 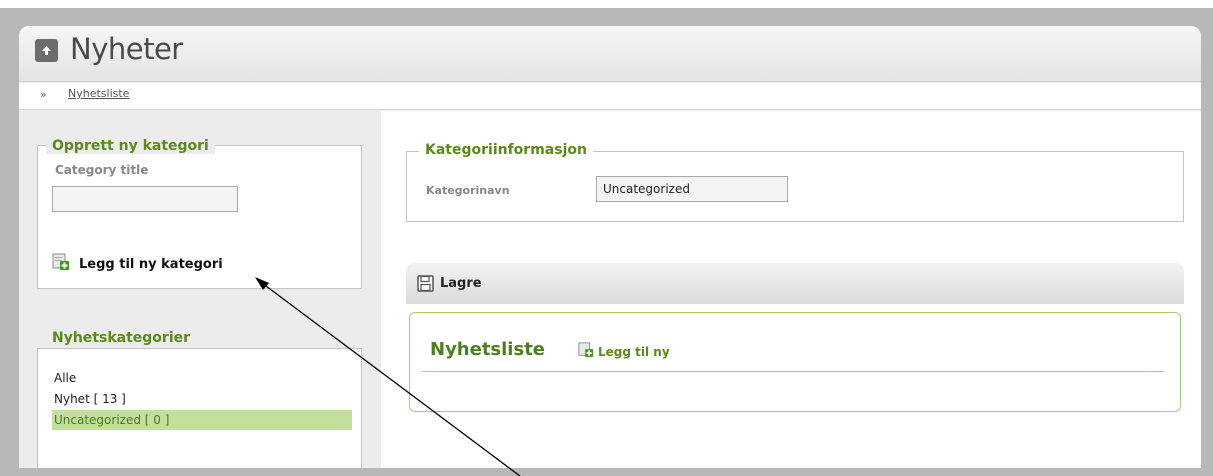 What do you see at coordinates (692, 189) in the screenshot?
I see `category-name-input` at bounding box center [692, 189].